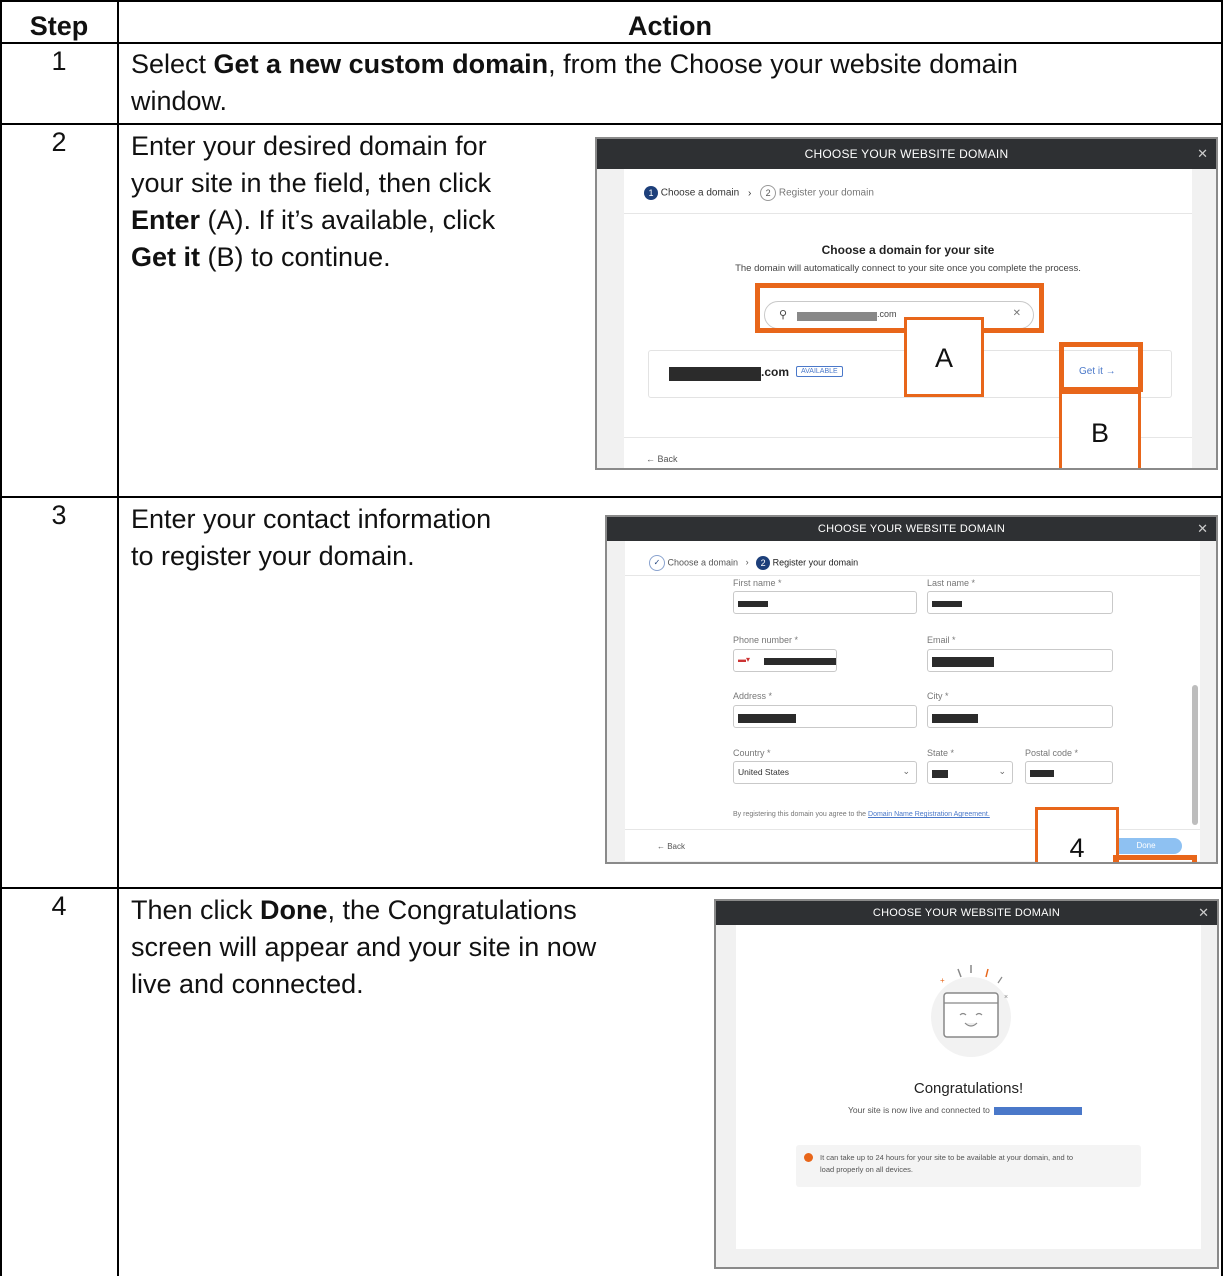  What do you see at coordinates (819, 371) in the screenshot?
I see `available-badge: AVAILABLE` at bounding box center [819, 371].